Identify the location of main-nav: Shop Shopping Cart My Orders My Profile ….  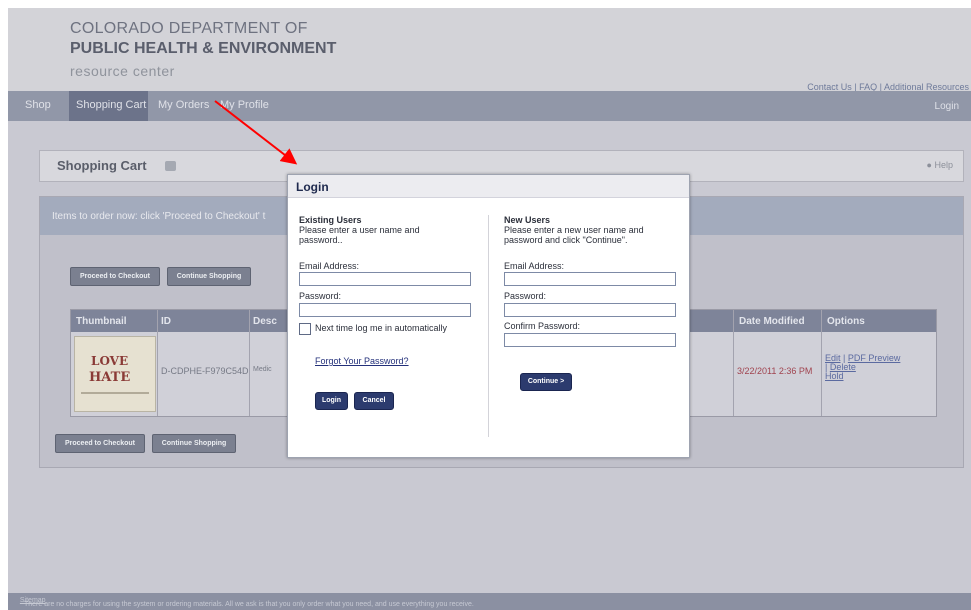
(489, 106).